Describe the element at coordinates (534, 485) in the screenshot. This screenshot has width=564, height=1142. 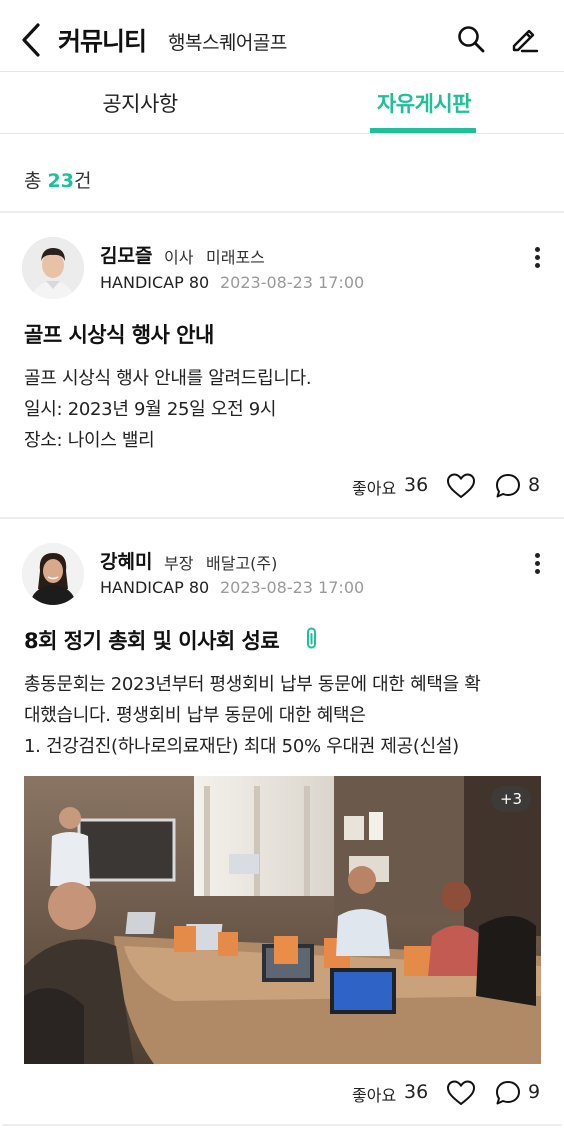
I see `comment-count: 8` at that location.